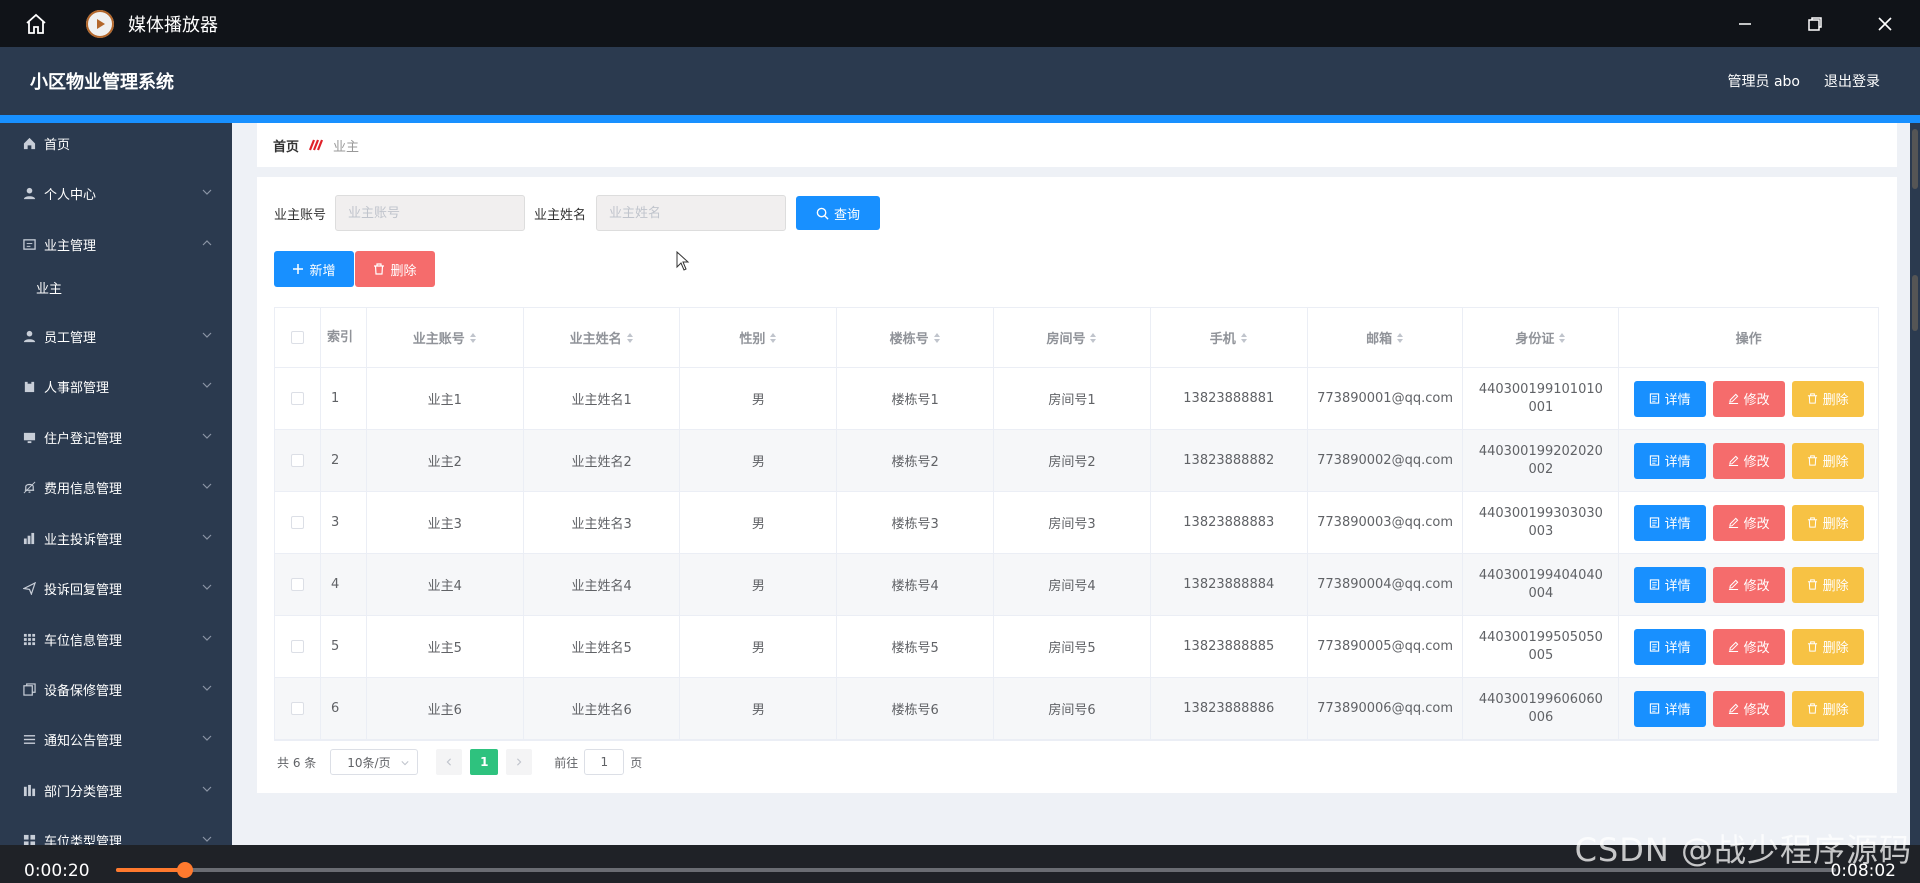 The height and width of the screenshot is (883, 1920). What do you see at coordinates (1229, 337) in the screenshot?
I see `header-phone: 手机` at bounding box center [1229, 337].